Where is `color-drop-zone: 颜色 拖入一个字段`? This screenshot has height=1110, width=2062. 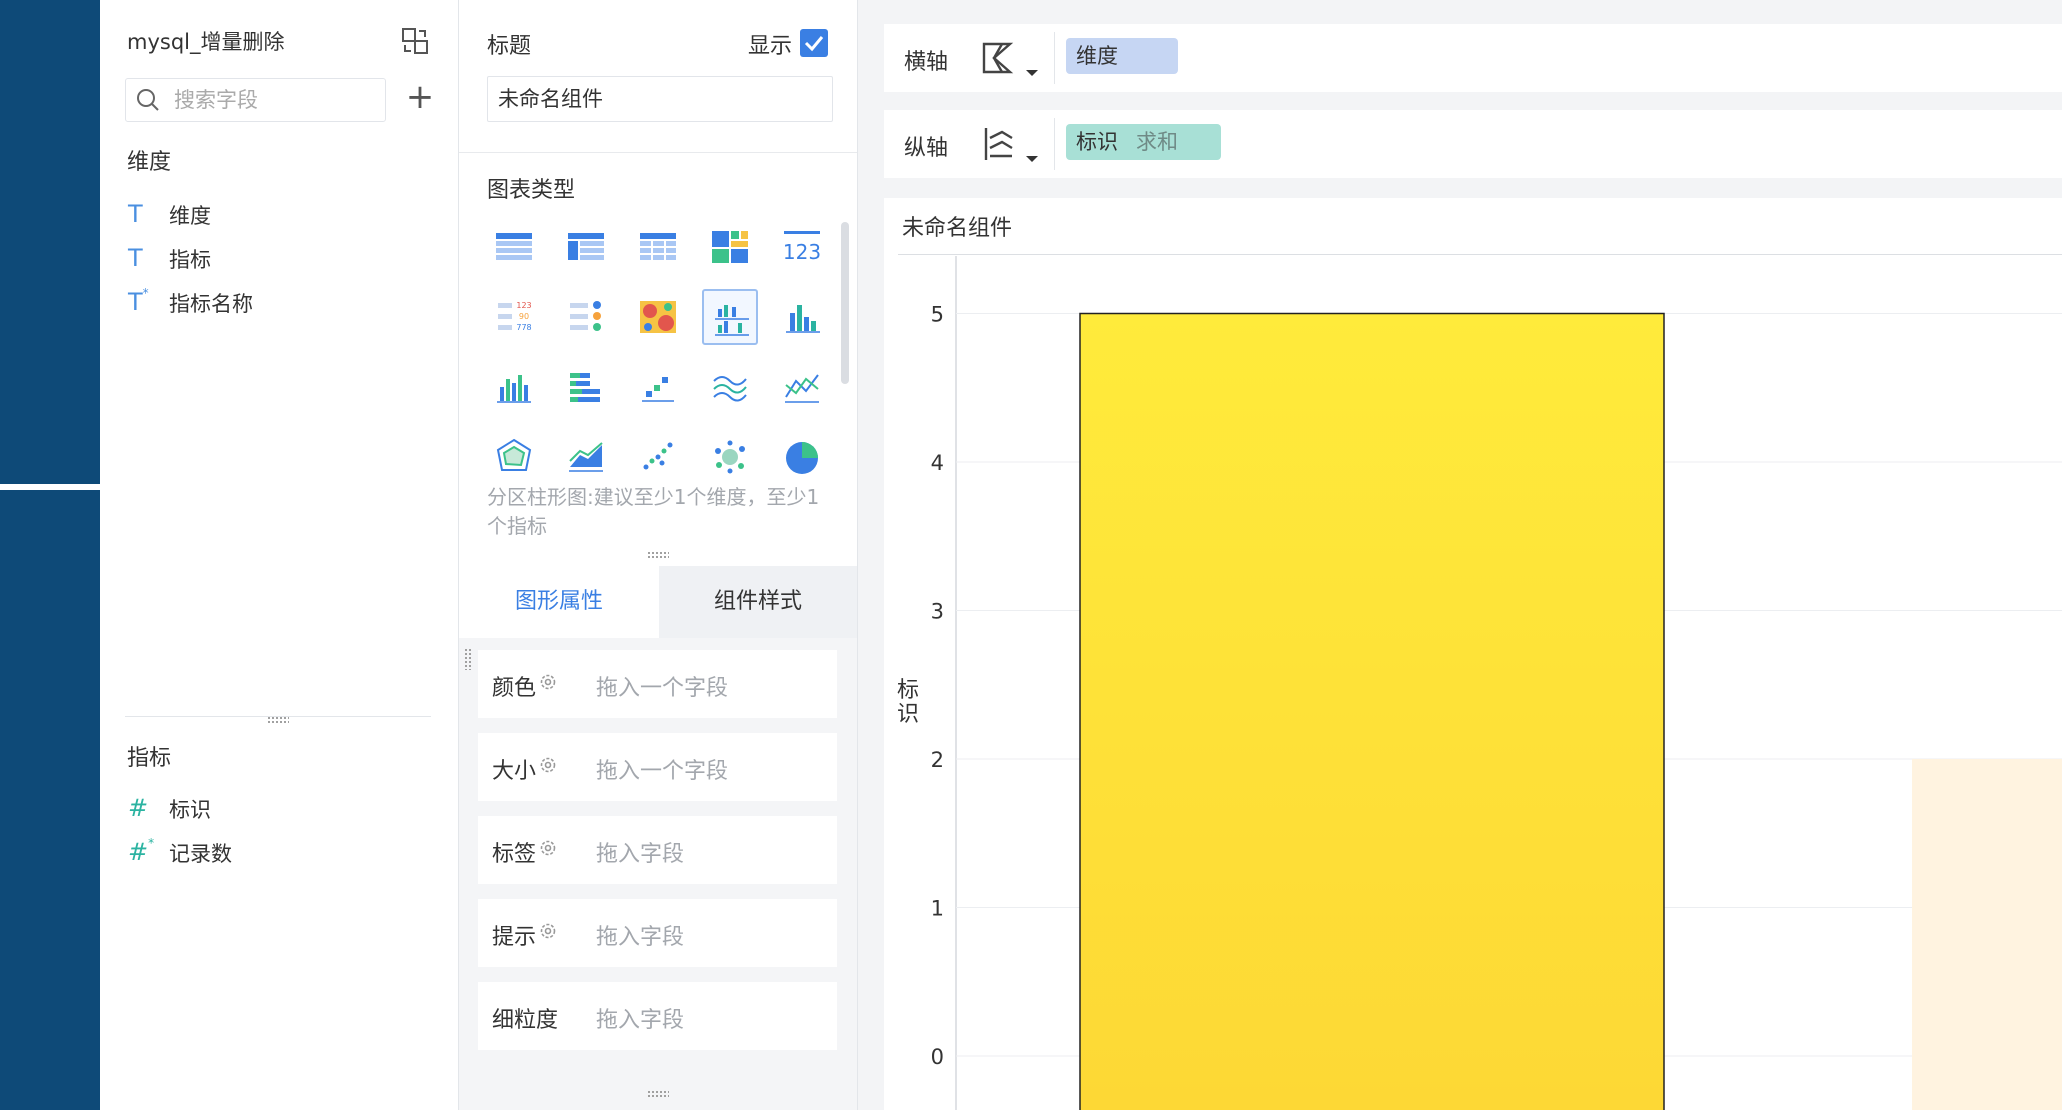 color-drop-zone: 颜色 拖入一个字段 is located at coordinates (657, 684).